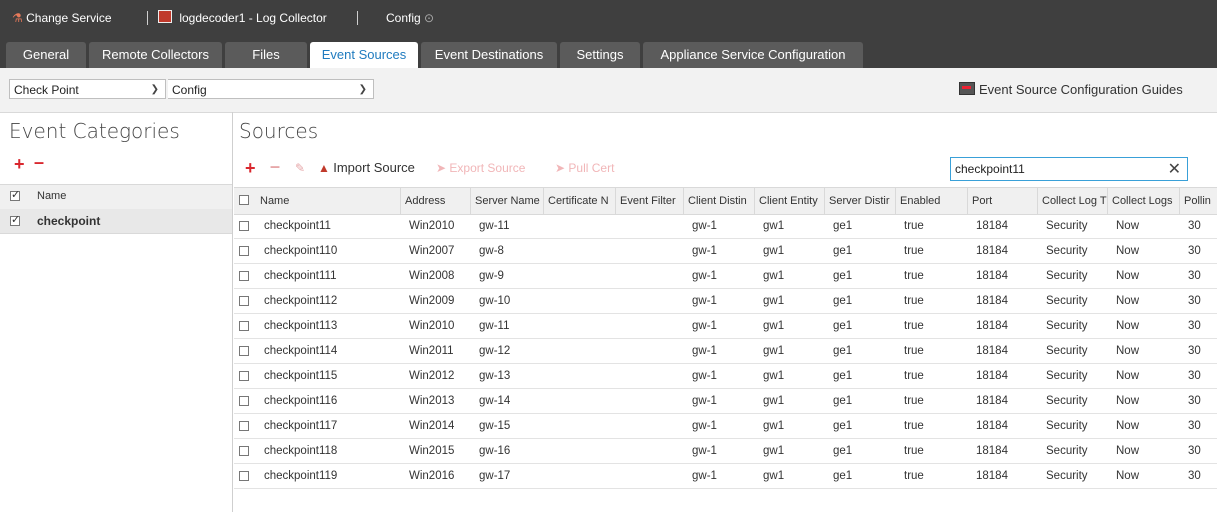 This screenshot has width=1217, height=512. What do you see at coordinates (374, 167) in the screenshot?
I see `import-source-label: Import Source` at bounding box center [374, 167].